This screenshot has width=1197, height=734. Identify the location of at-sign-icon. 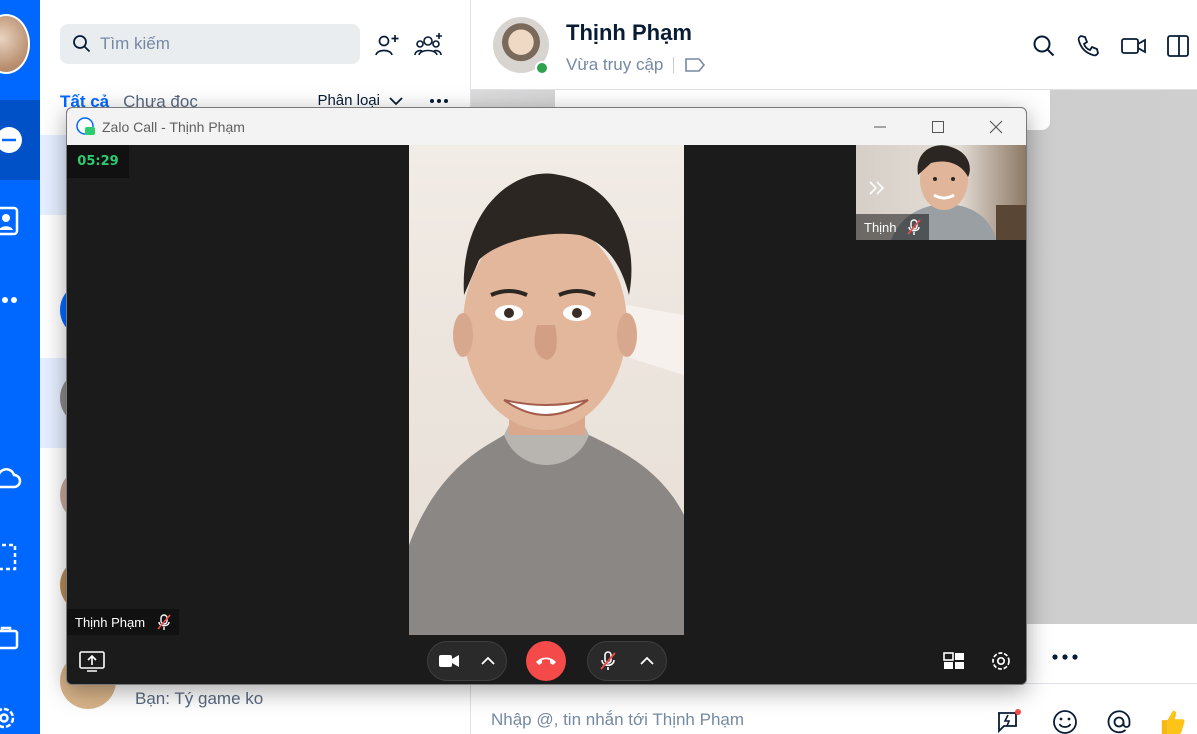
(1119, 722).